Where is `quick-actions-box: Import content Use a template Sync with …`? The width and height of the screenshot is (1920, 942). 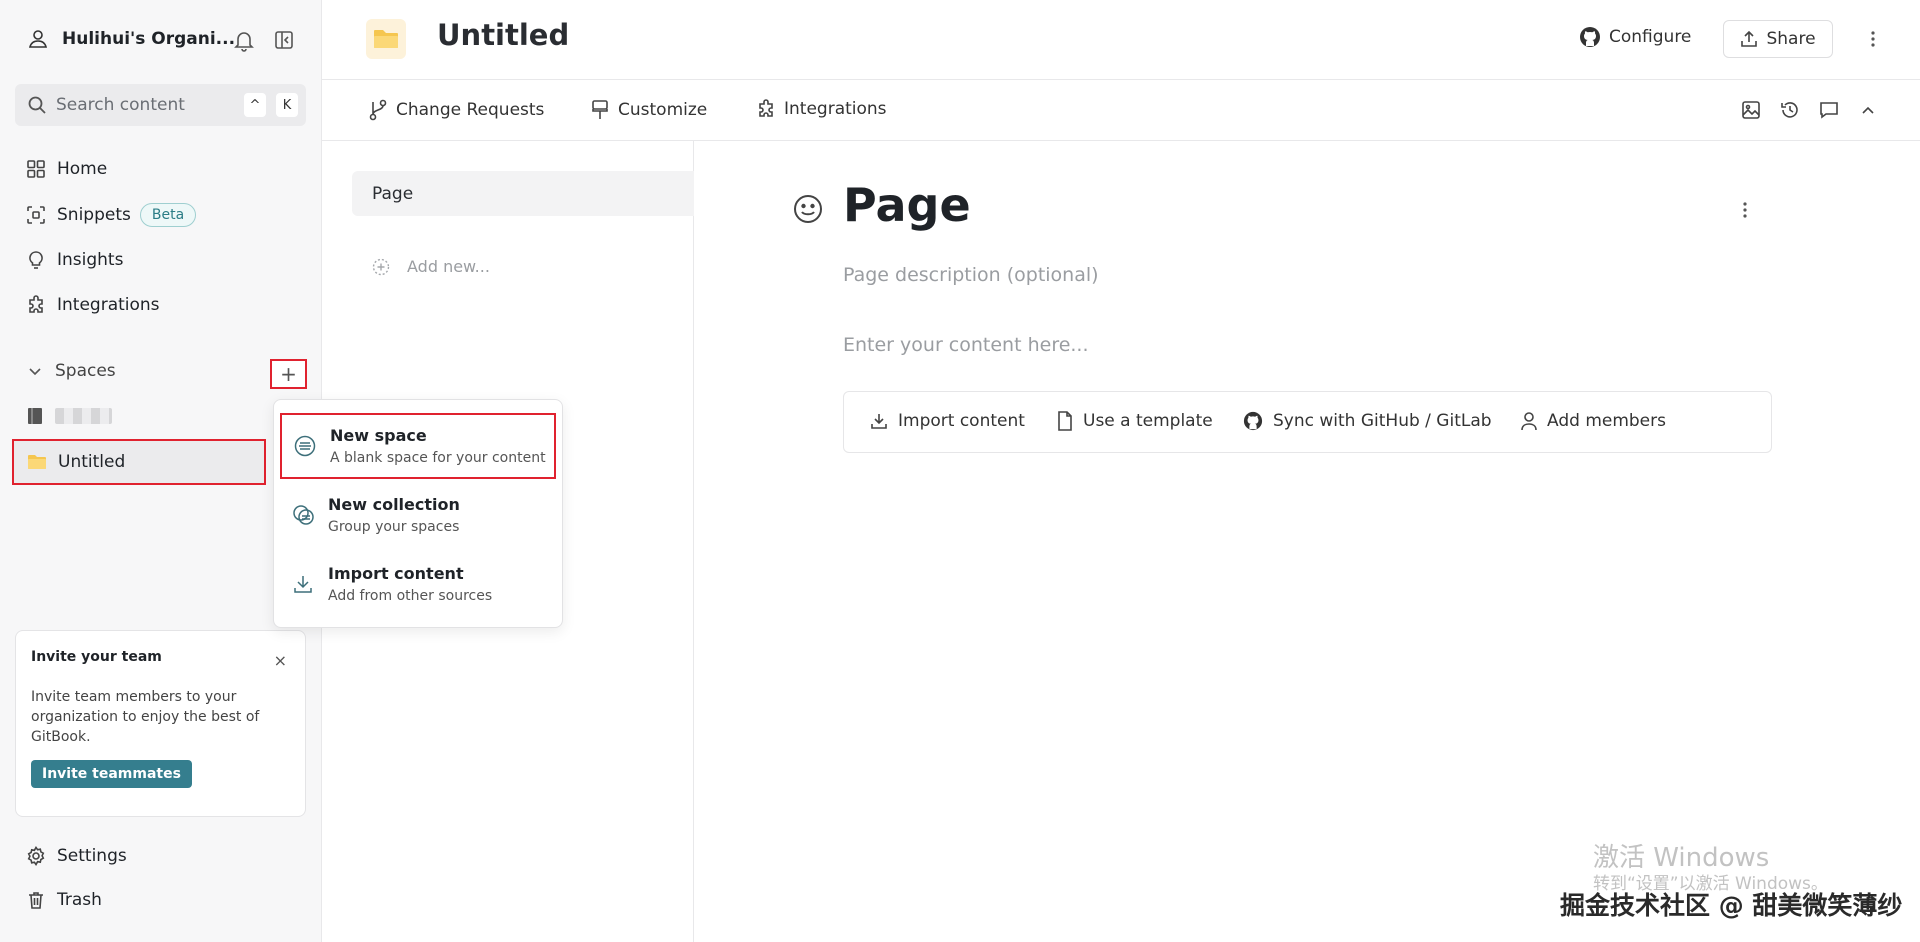
quick-actions-box: Import content Use a template Sync with … is located at coordinates (1307, 422).